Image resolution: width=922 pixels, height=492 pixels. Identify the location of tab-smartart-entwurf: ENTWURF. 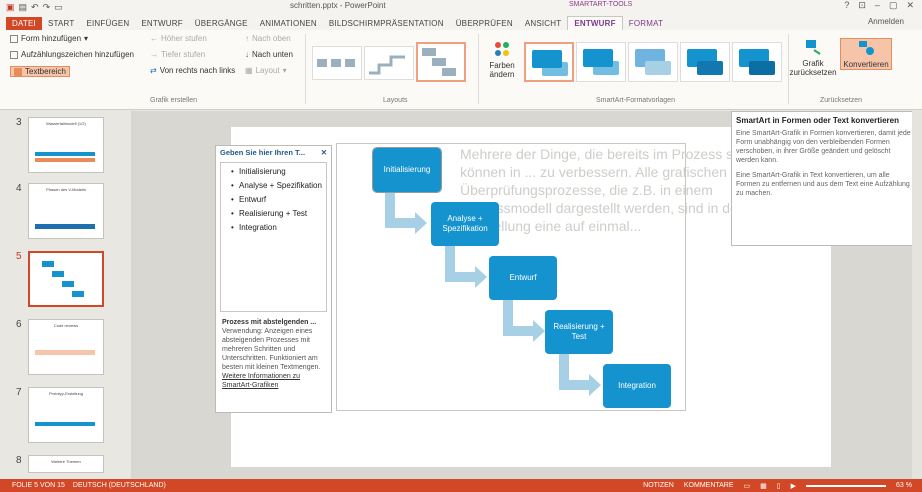
(595, 23).